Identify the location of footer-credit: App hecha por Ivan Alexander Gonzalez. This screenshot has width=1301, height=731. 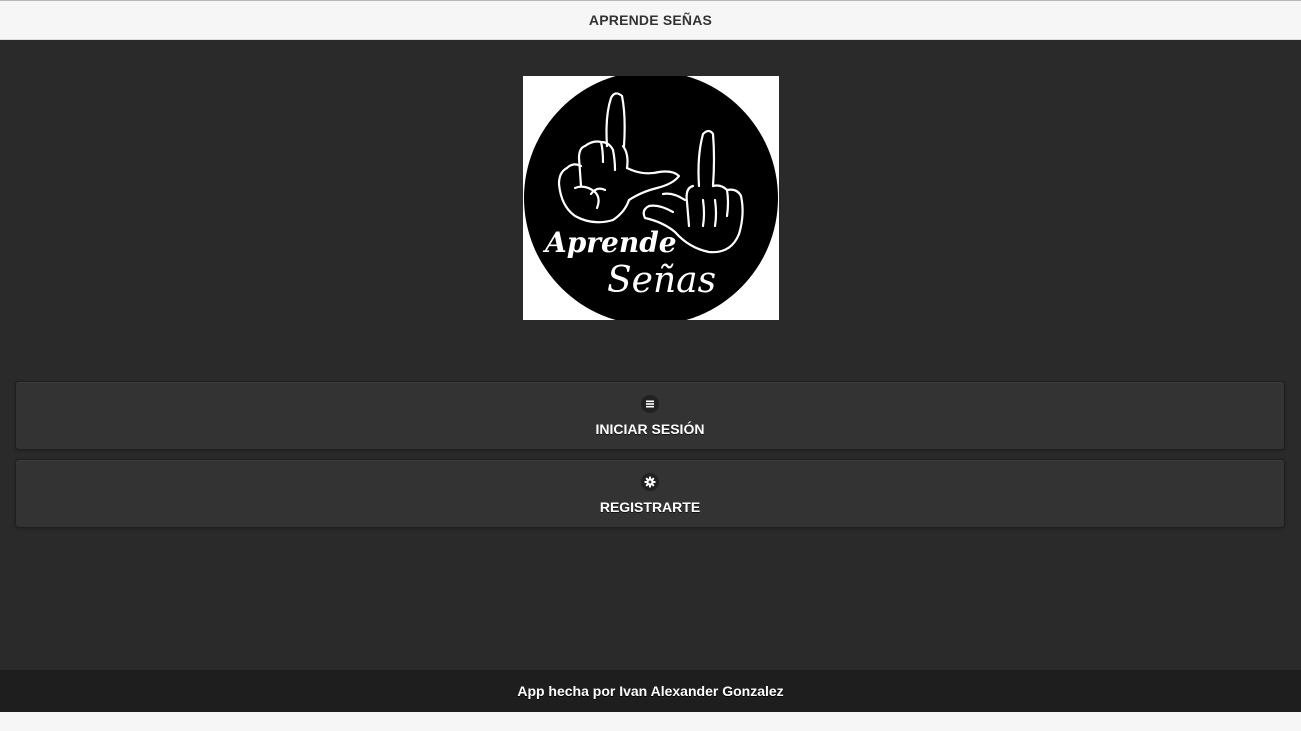
(650, 691).